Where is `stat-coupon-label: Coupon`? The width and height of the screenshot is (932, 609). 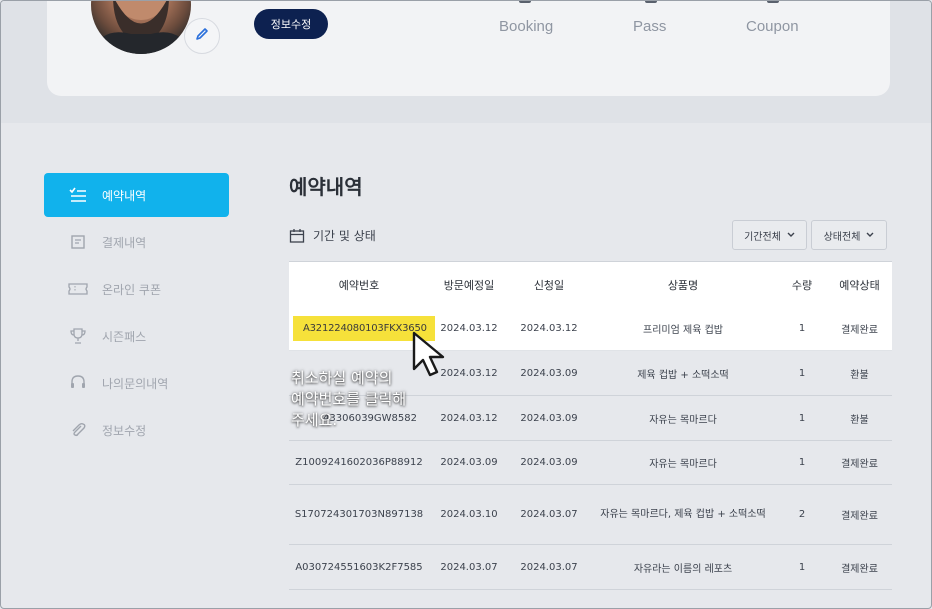
stat-coupon-label: Coupon is located at coordinates (772, 26).